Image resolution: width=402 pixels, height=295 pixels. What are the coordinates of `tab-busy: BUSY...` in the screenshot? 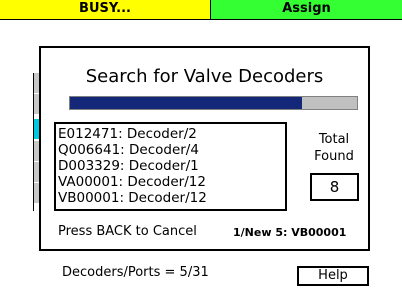 It's located at (105, 10).